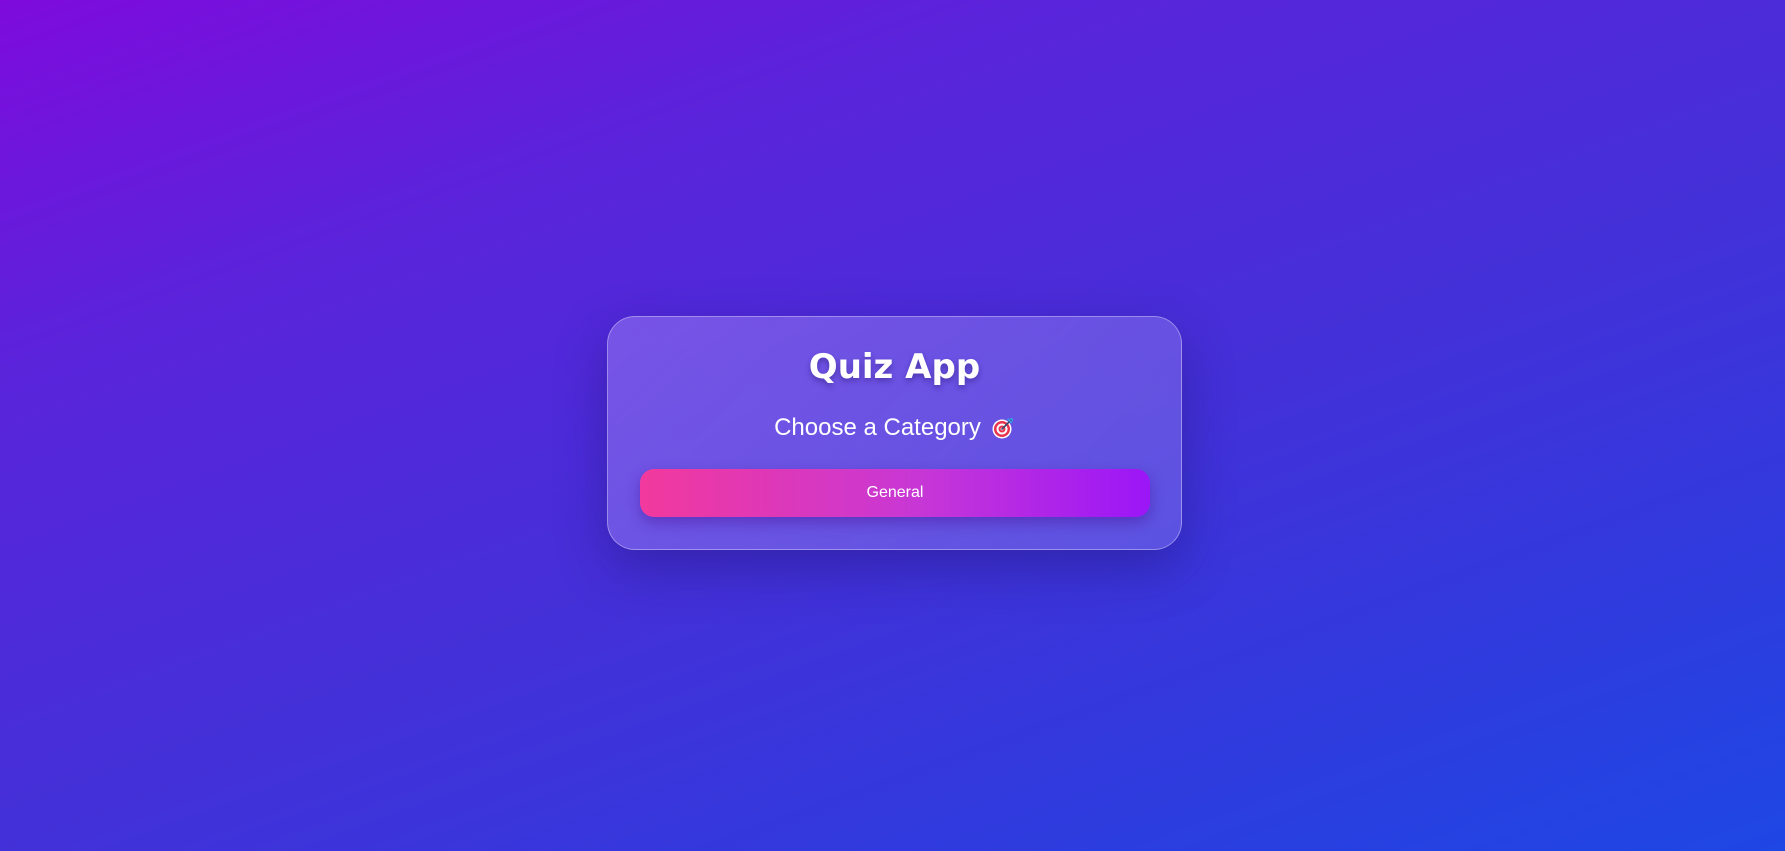 The height and width of the screenshot is (851, 1785). Describe the element at coordinates (877, 427) in the screenshot. I see `category-heading-text: Choose a Category` at that location.